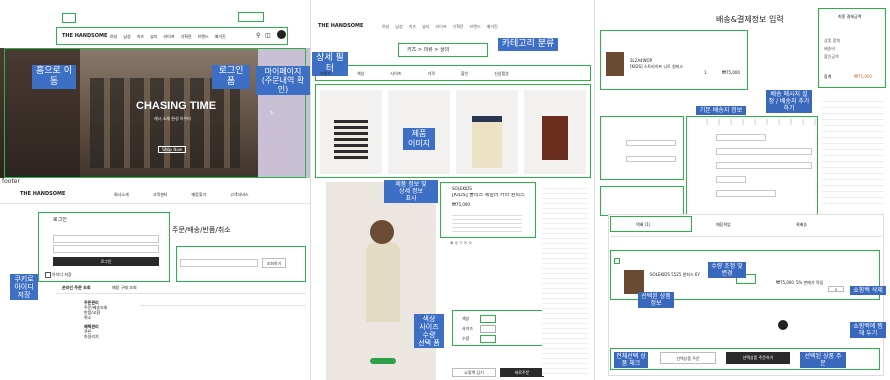  What do you see at coordinates (501, 73) in the screenshot?
I see `sort-select: 신상품순` at bounding box center [501, 73].